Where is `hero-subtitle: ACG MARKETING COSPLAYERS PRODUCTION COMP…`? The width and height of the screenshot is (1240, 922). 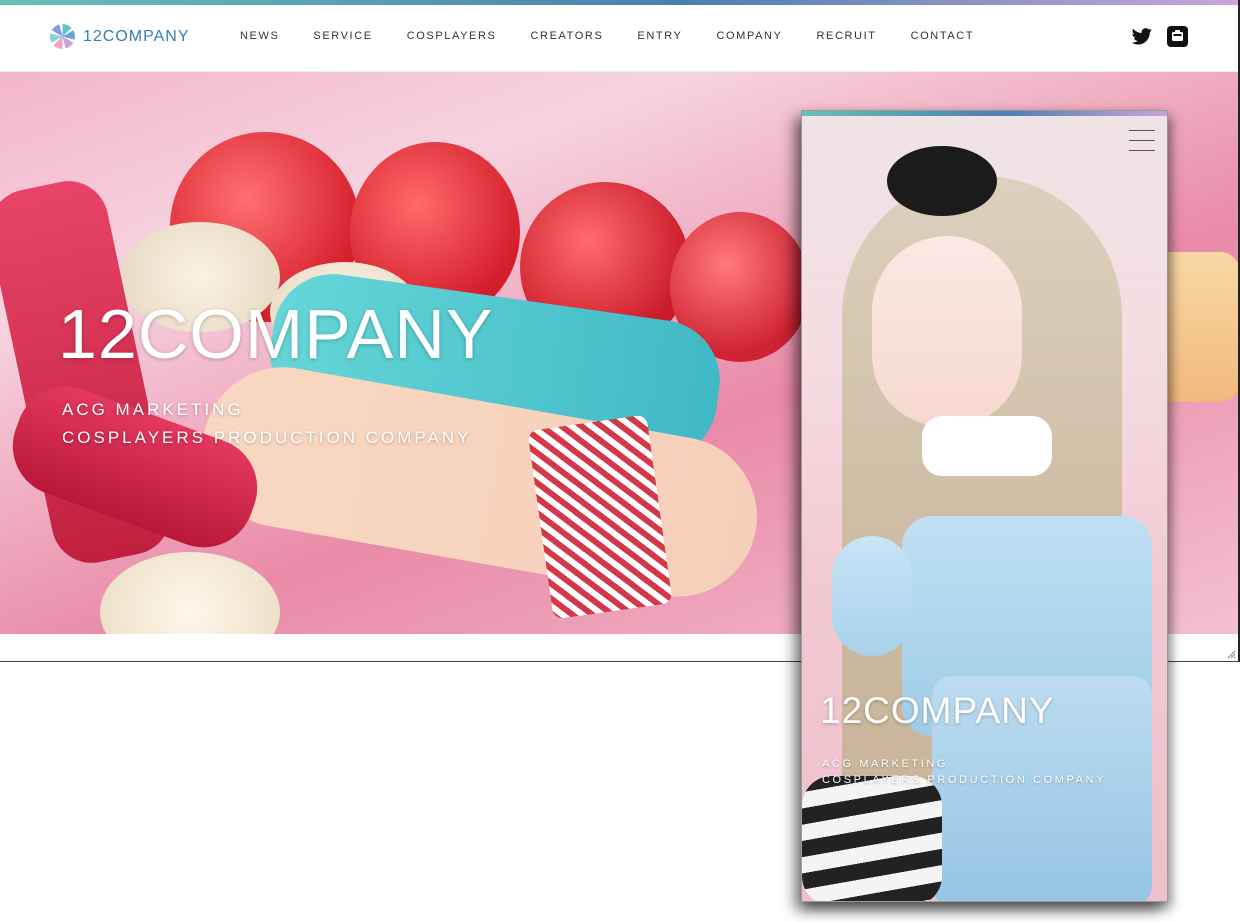
hero-subtitle: ACG MARKETING COSPLAYERS PRODUCTION COMP… is located at coordinates (266, 424).